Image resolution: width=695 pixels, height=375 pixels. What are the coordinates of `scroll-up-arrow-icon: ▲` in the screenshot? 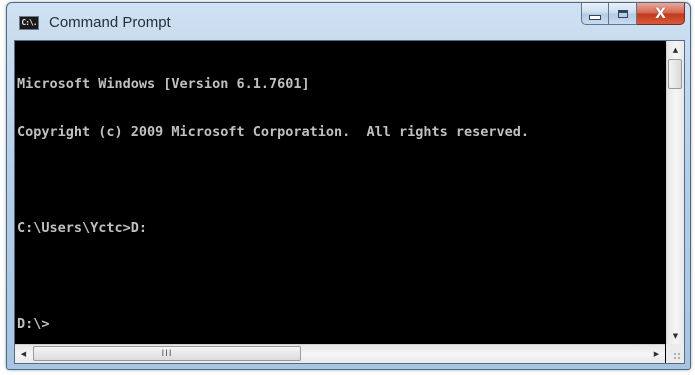 It's located at (675, 49).